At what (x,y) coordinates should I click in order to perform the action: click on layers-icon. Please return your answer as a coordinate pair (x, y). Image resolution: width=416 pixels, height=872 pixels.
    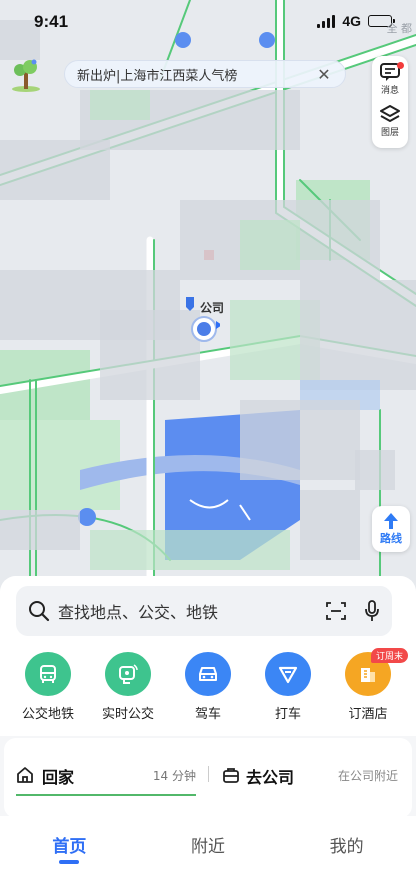
    Looking at the image, I should click on (390, 113).